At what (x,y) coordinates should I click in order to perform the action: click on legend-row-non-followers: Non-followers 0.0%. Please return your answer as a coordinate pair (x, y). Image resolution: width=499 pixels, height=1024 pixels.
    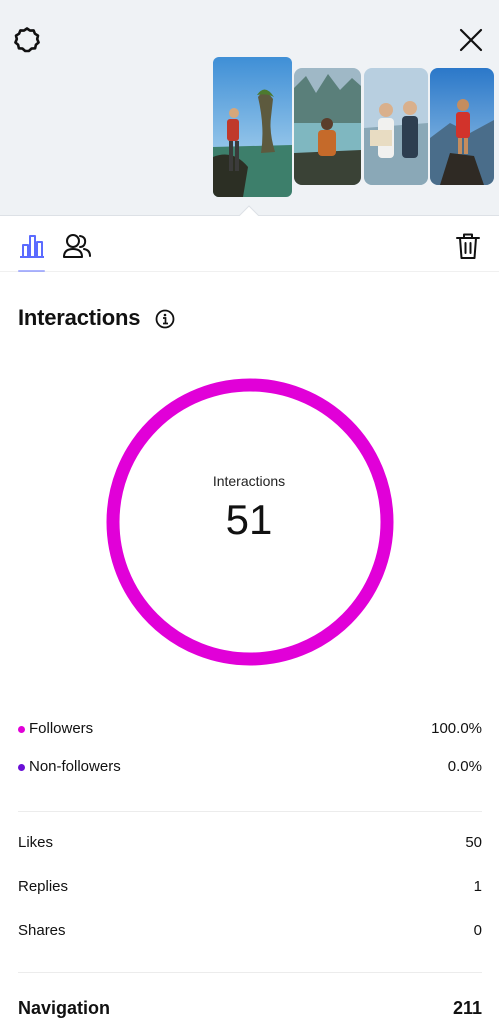
    Looking at the image, I should click on (250, 768).